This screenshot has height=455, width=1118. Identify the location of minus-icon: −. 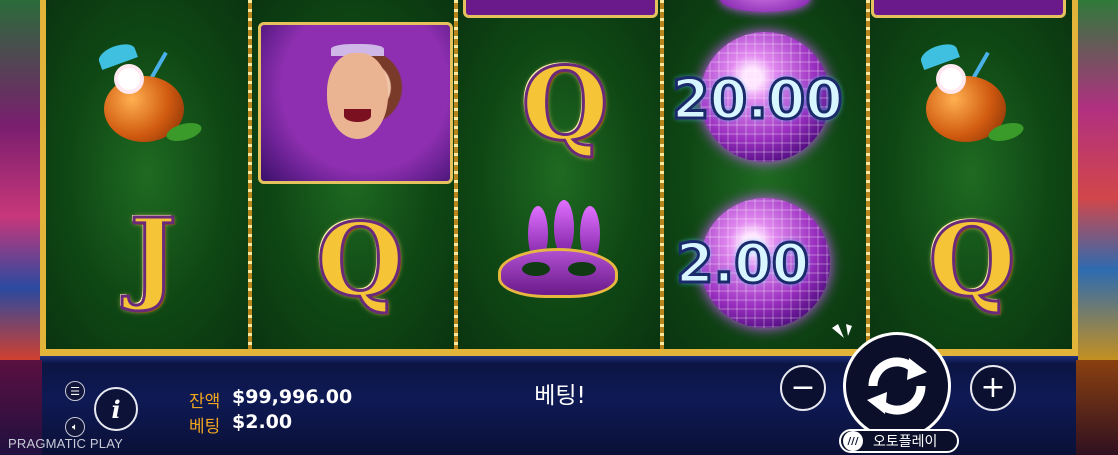
(803, 387).